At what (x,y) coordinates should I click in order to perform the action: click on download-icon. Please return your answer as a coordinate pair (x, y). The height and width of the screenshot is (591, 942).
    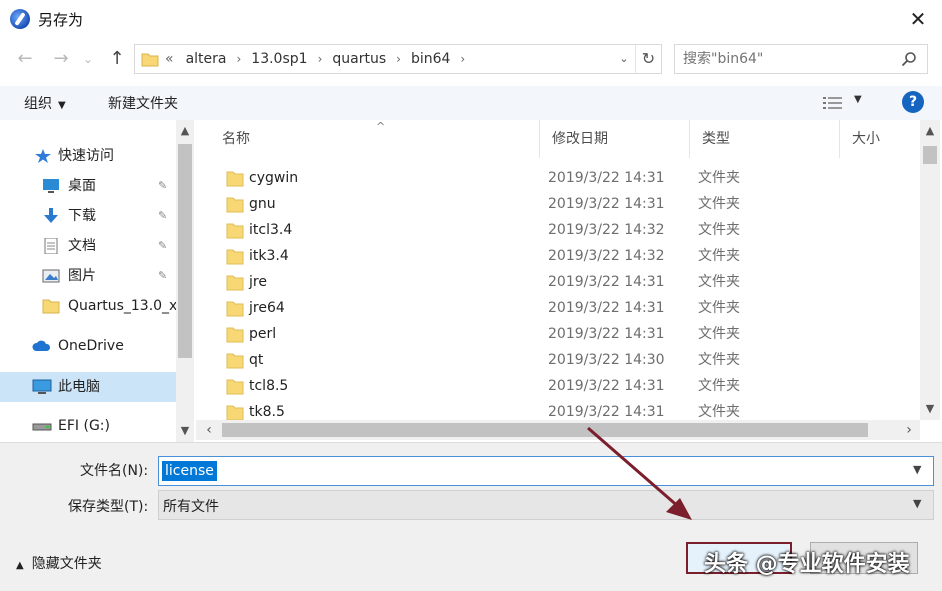
    Looking at the image, I should click on (51, 215).